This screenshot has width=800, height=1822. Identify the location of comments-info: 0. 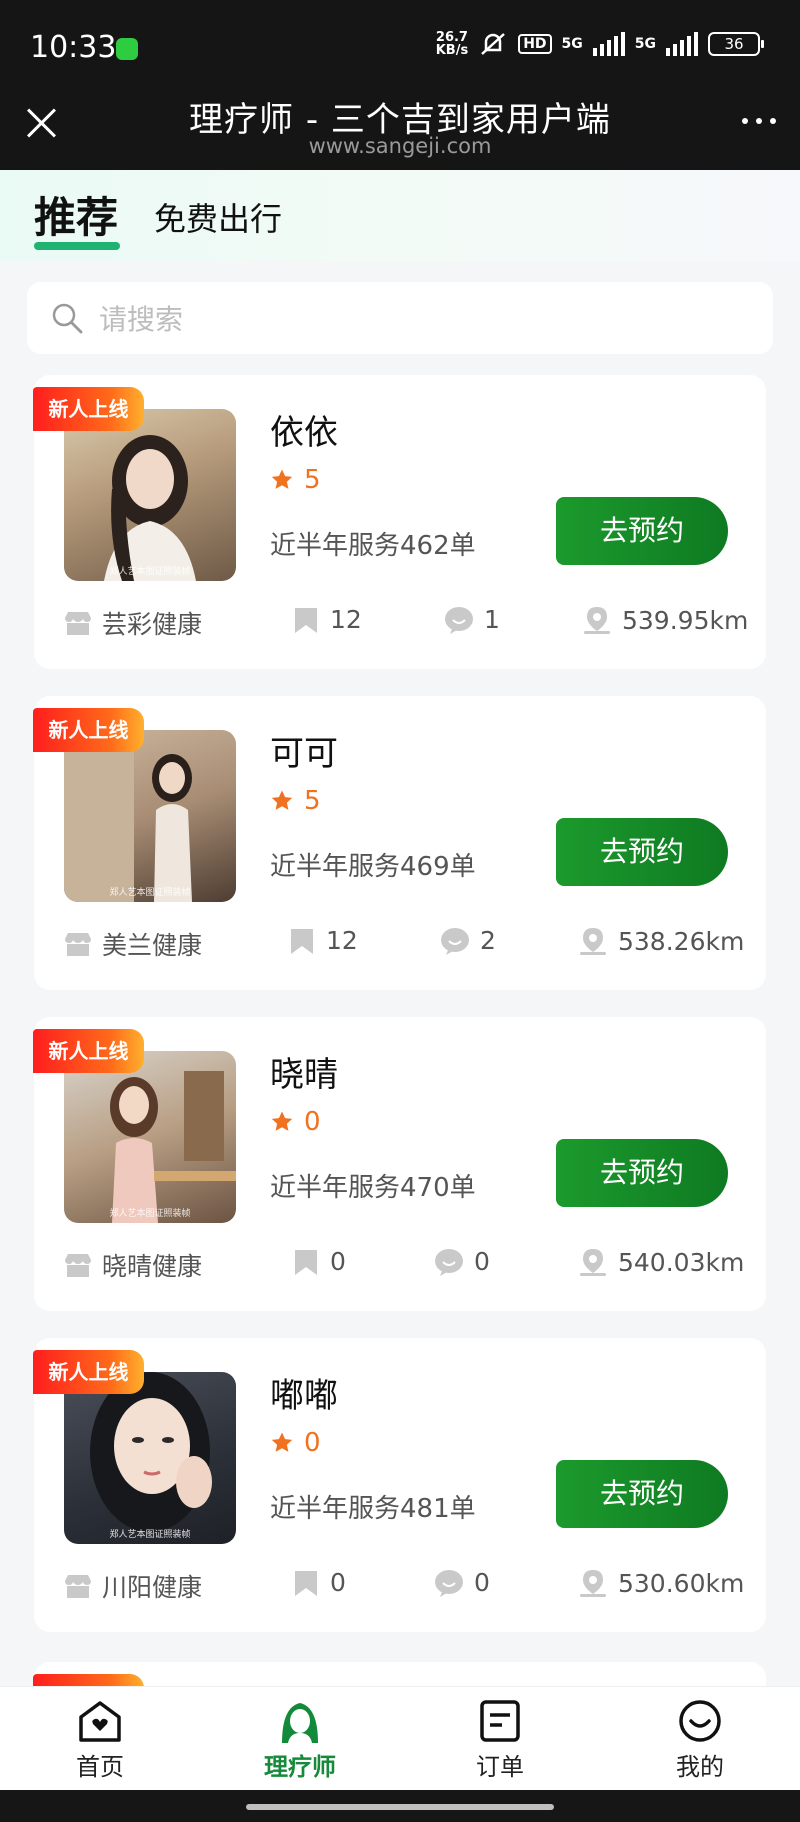
(462, 1261).